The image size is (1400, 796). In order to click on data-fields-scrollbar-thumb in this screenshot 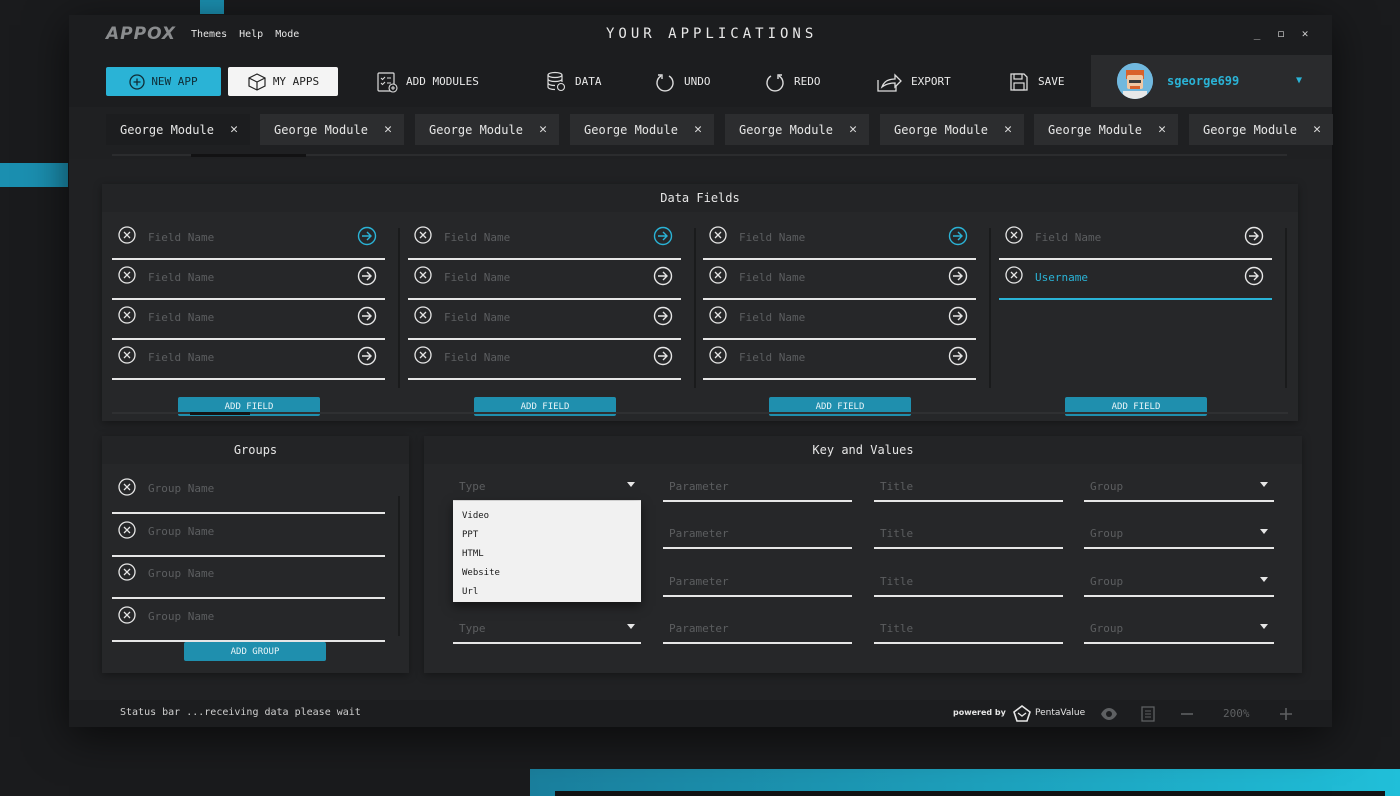, I will do `click(220, 413)`.